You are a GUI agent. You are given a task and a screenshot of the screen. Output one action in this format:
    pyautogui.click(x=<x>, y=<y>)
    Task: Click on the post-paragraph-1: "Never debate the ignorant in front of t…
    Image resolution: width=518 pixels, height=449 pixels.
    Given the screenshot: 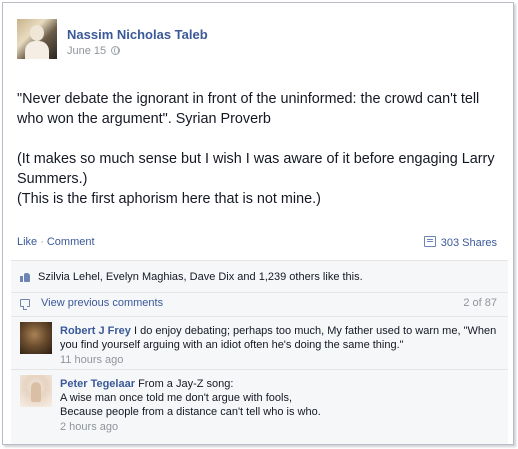 What is the action you would take?
    pyautogui.click(x=248, y=109)
    